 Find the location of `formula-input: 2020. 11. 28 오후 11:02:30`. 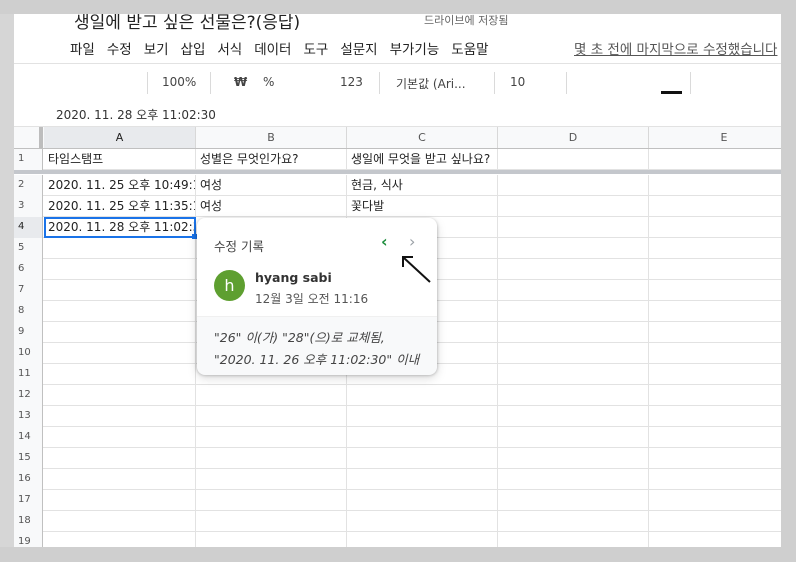

formula-input: 2020. 11. 28 오후 11:02:30 is located at coordinates (136, 114).